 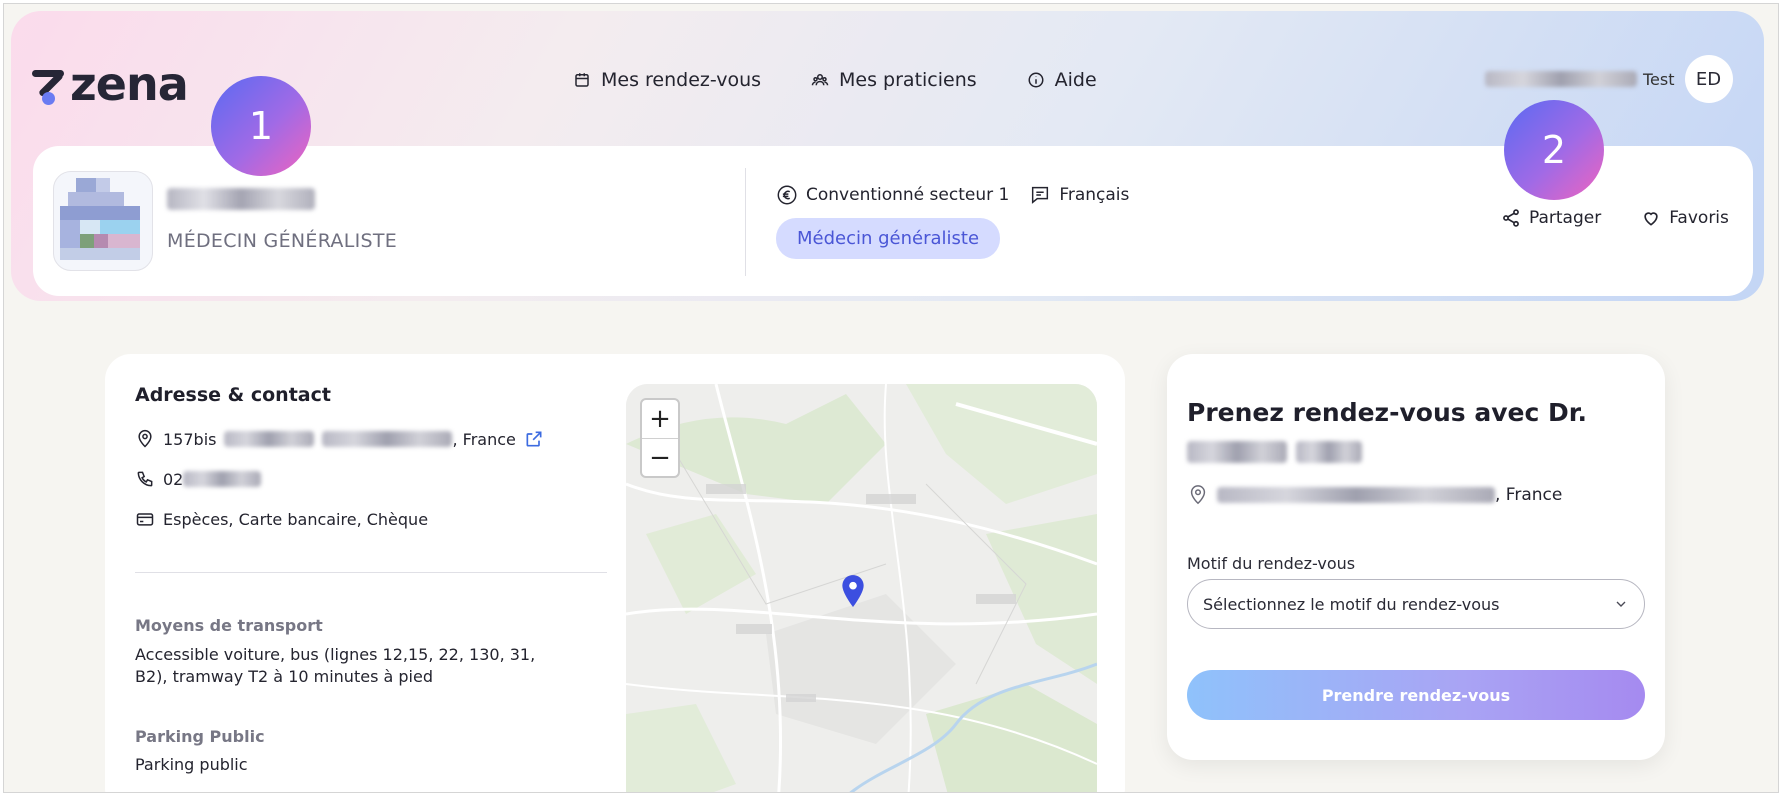 I want to click on motif-select: Sélectionnez le motif du rendez-vous, so click(x=1416, y=604).